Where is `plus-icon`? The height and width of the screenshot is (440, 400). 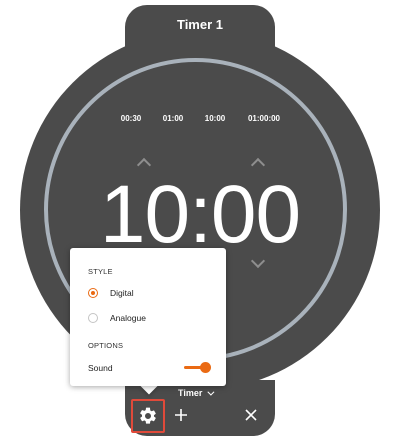
plus-icon is located at coordinates (181, 415).